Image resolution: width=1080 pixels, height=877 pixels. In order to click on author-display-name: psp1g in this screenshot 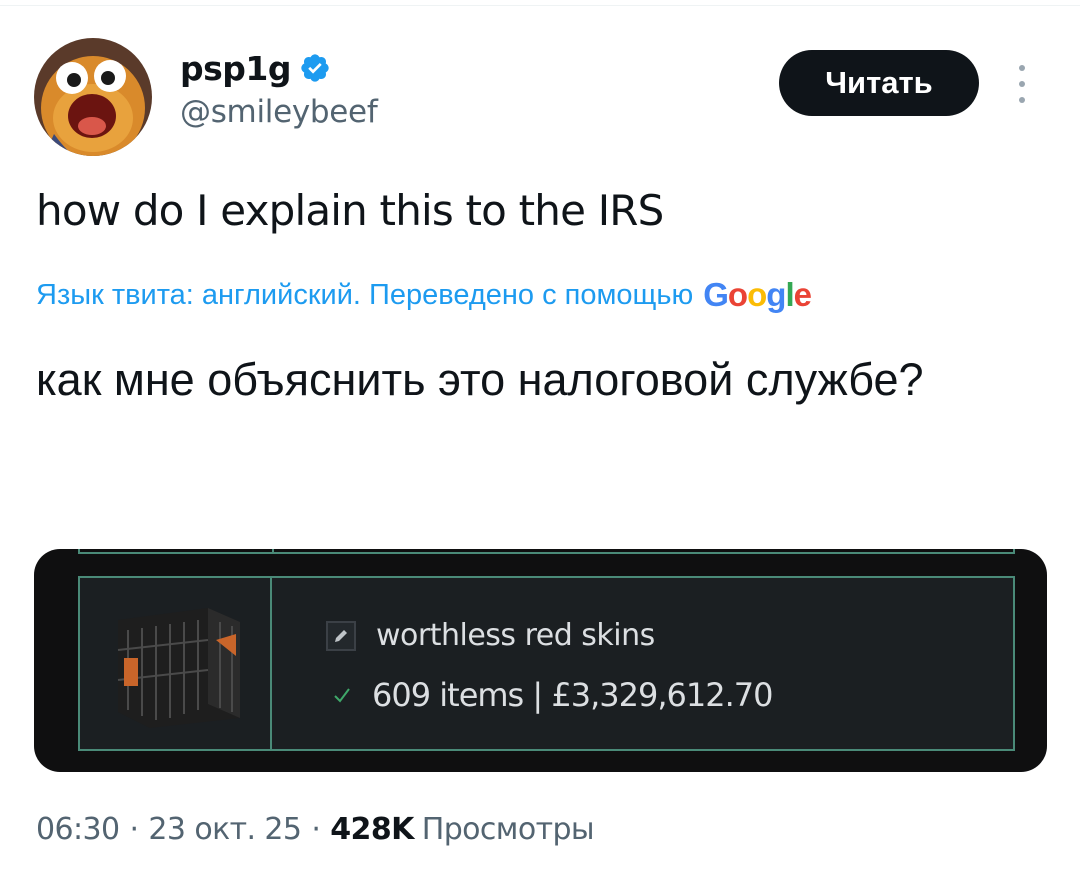, I will do `click(235, 68)`.